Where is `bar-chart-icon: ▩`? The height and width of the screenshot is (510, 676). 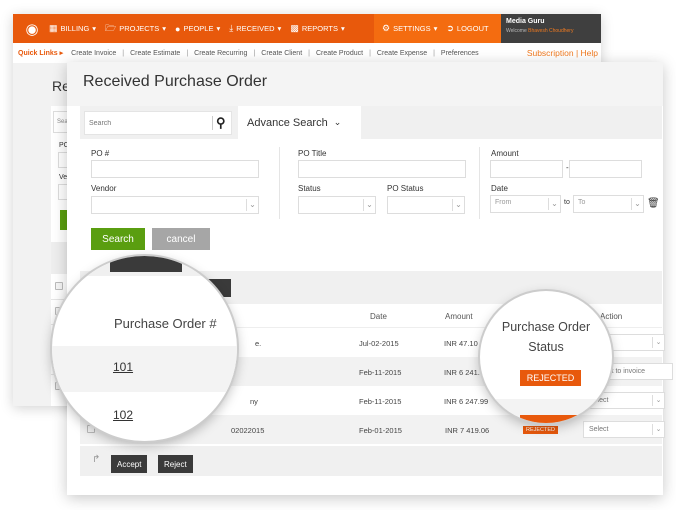
bar-chart-icon: ▩ is located at coordinates (294, 28).